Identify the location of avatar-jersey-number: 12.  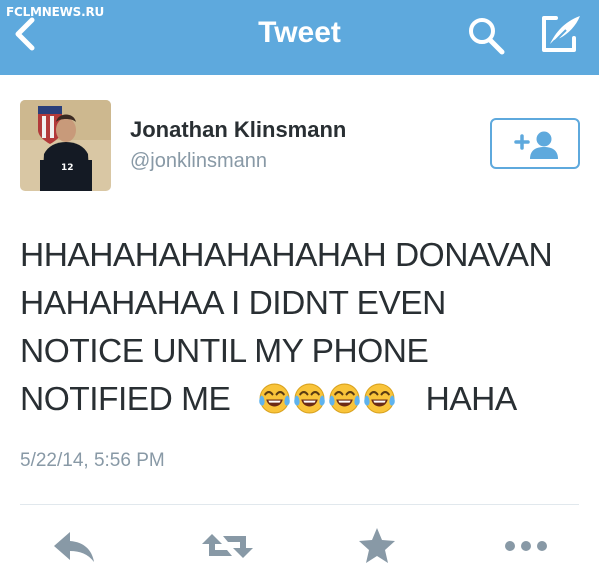
(67, 168).